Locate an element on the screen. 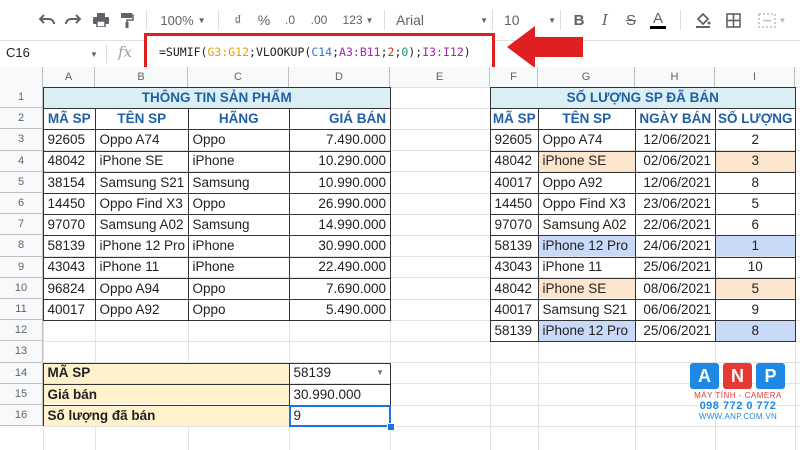  zoom-select: 100% ▼ is located at coordinates (183, 20).